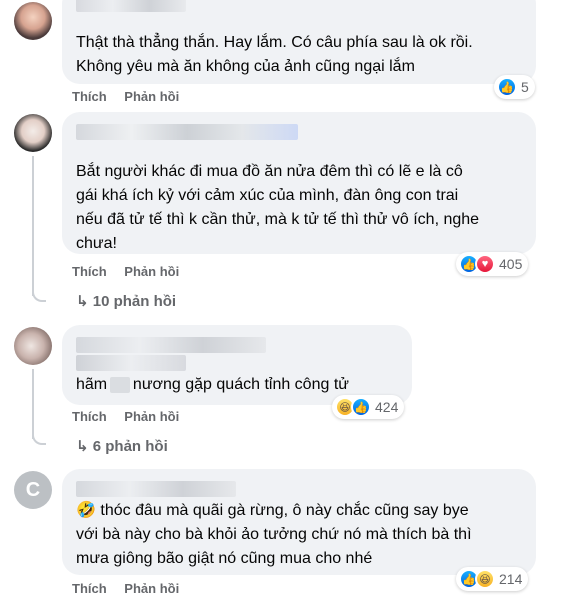 This screenshot has width=580, height=601. I want to click on reaction-count: 405, so click(511, 264).